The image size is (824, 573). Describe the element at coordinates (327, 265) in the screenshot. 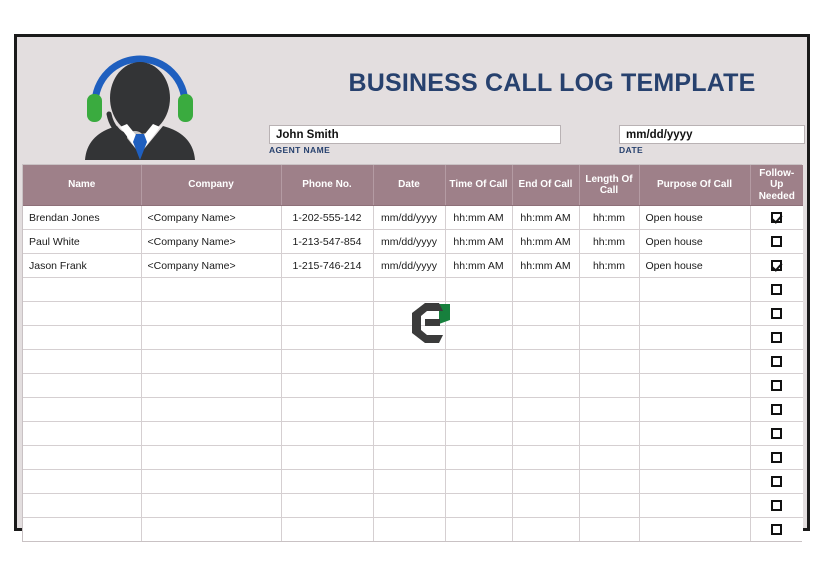

I see `cell-phone: 1-215-746-214` at that location.